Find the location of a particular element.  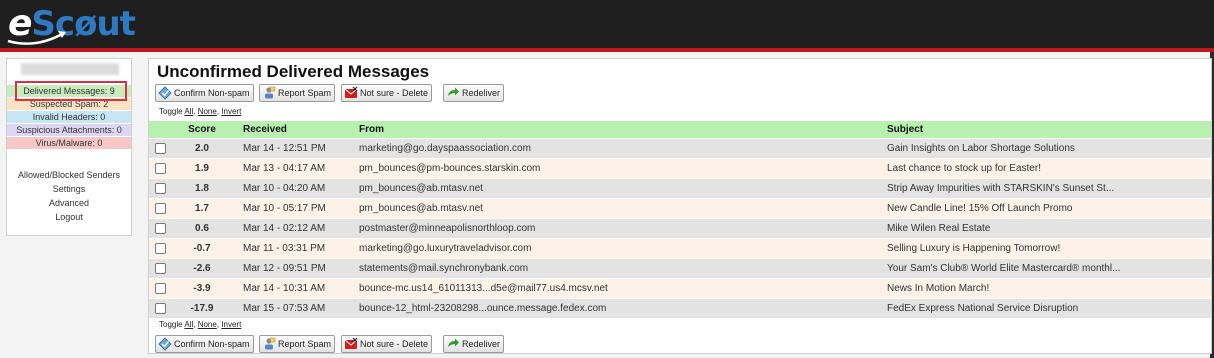

app-header: eScøut is located at coordinates (607, 24).